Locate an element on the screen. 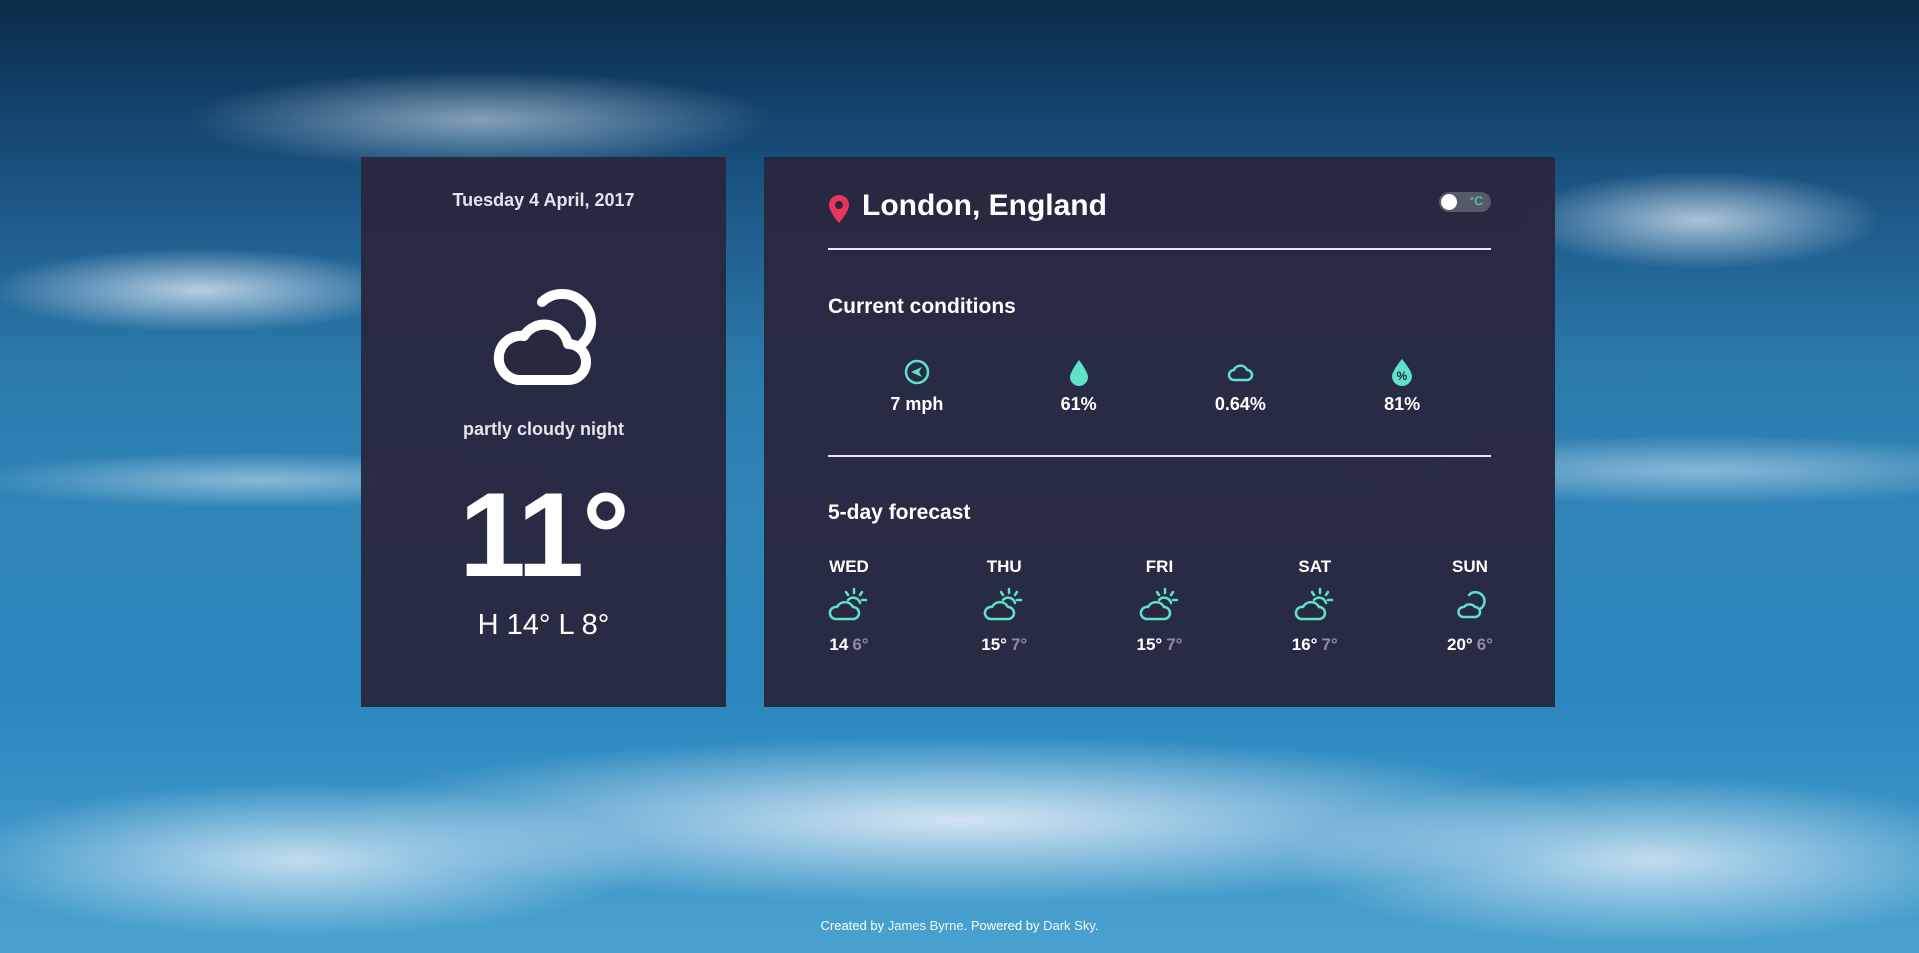 The image size is (1919, 953). footer-suffix: . is located at coordinates (1096, 925).